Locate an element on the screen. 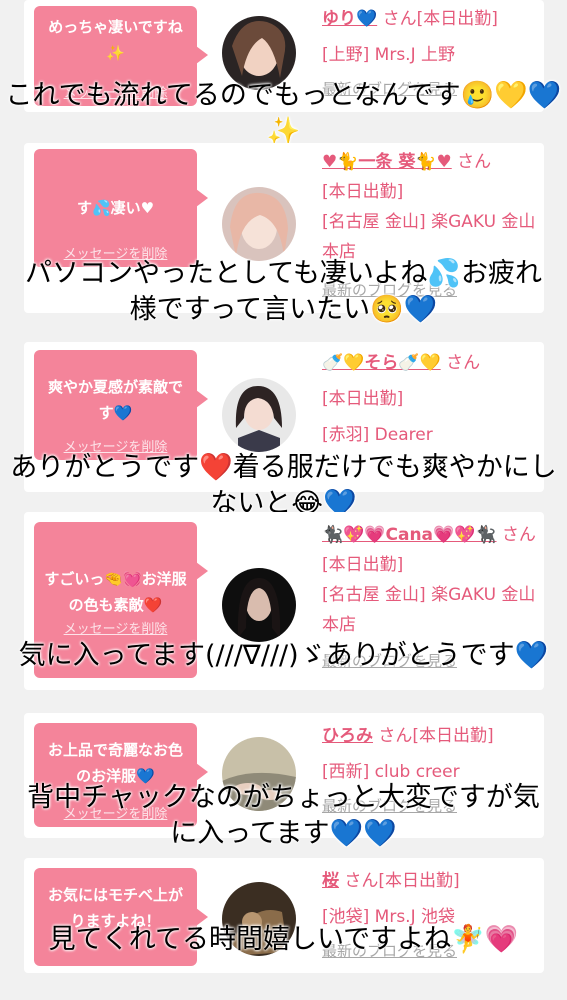  cast-name-link: 🍼💛そら🍼💛 is located at coordinates (381, 363).